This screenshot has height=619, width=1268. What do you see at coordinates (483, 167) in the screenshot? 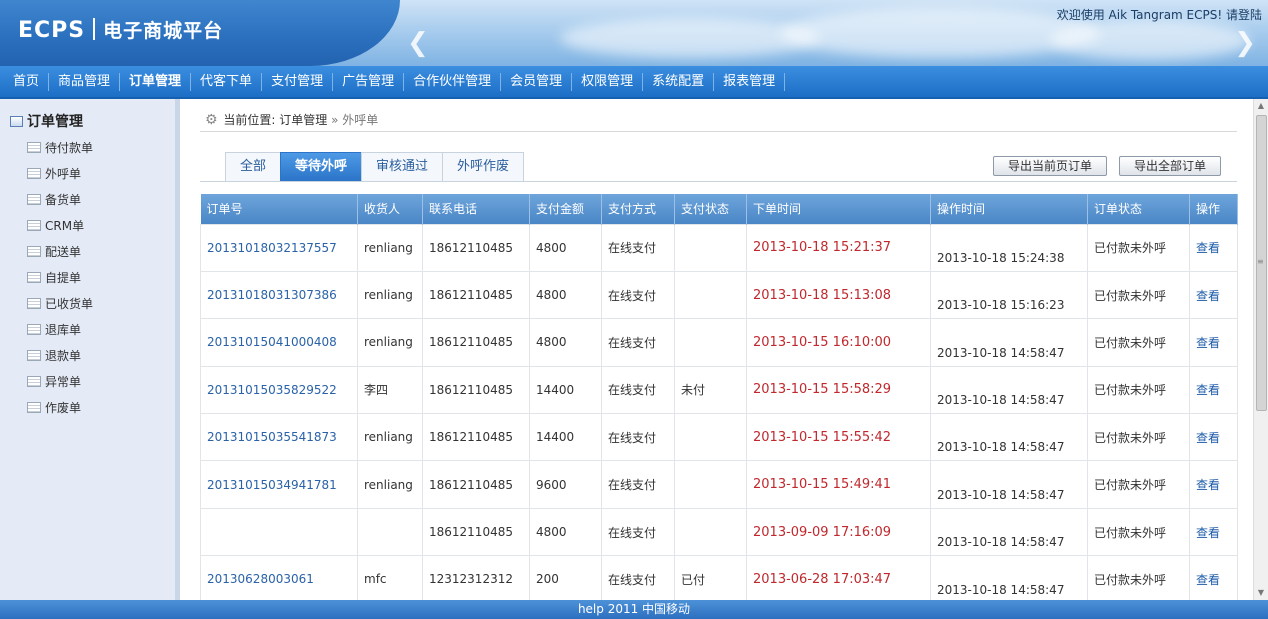
I see `tab: 外呼作废` at bounding box center [483, 167].